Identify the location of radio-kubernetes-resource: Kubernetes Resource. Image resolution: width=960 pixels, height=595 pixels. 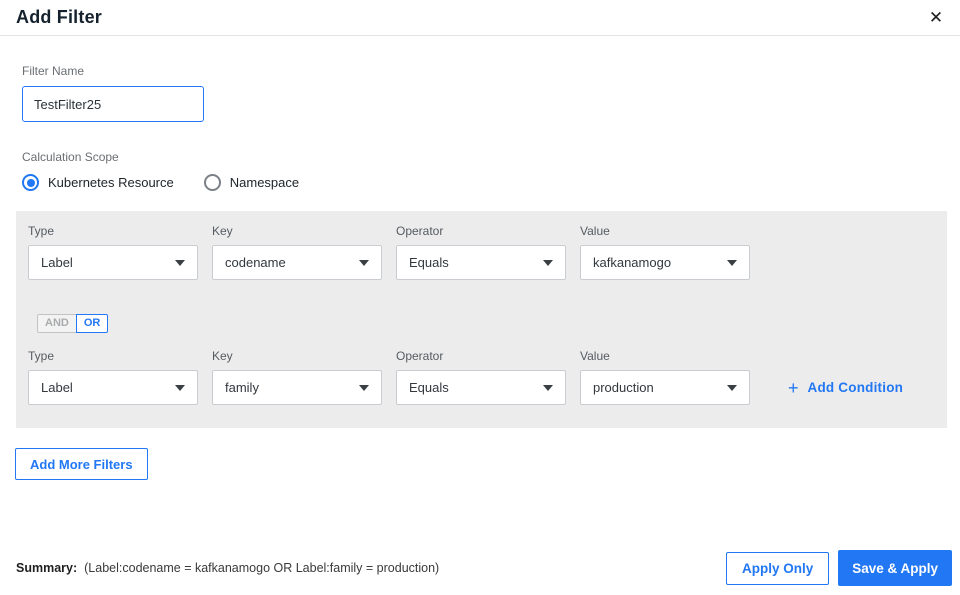
(98, 182).